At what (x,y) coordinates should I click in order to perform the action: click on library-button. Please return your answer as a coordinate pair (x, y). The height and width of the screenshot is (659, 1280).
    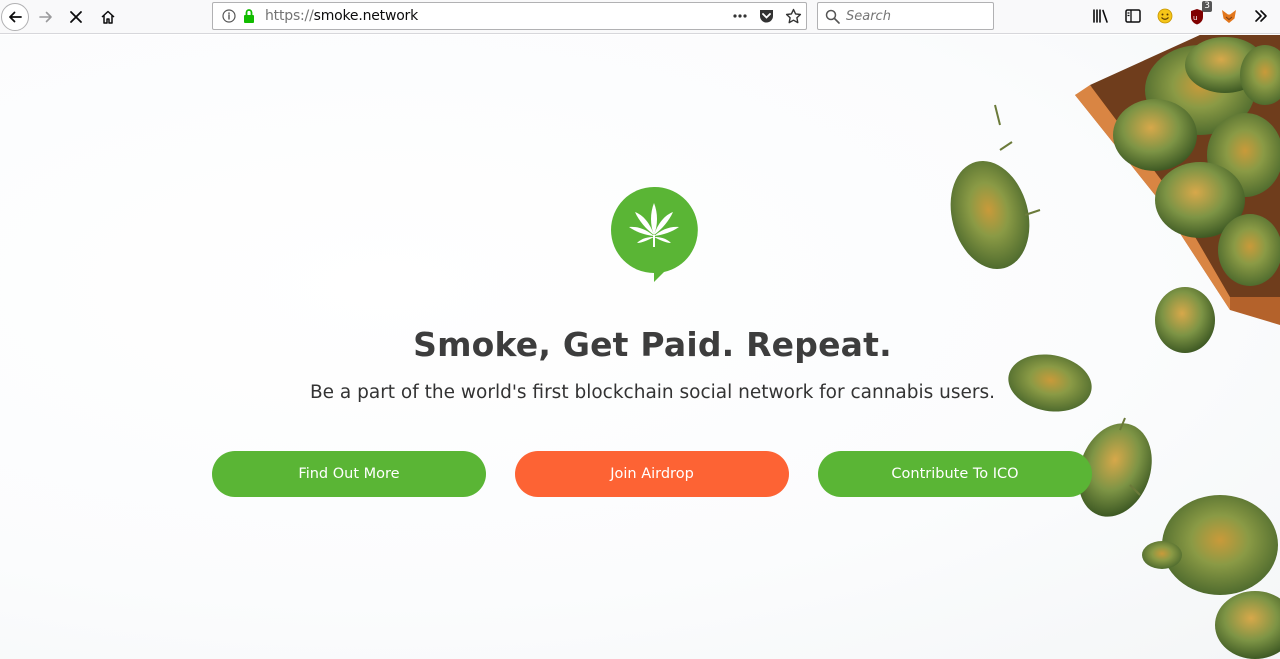
    Looking at the image, I should click on (1101, 16).